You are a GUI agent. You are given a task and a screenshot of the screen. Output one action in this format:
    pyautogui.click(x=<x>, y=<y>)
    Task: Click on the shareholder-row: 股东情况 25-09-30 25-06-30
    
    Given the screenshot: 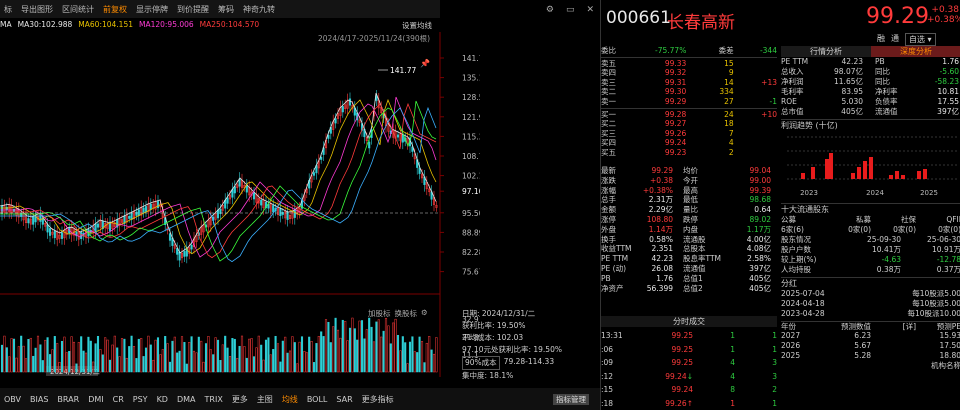 What is the action you would take?
    pyautogui.click(x=870, y=240)
    